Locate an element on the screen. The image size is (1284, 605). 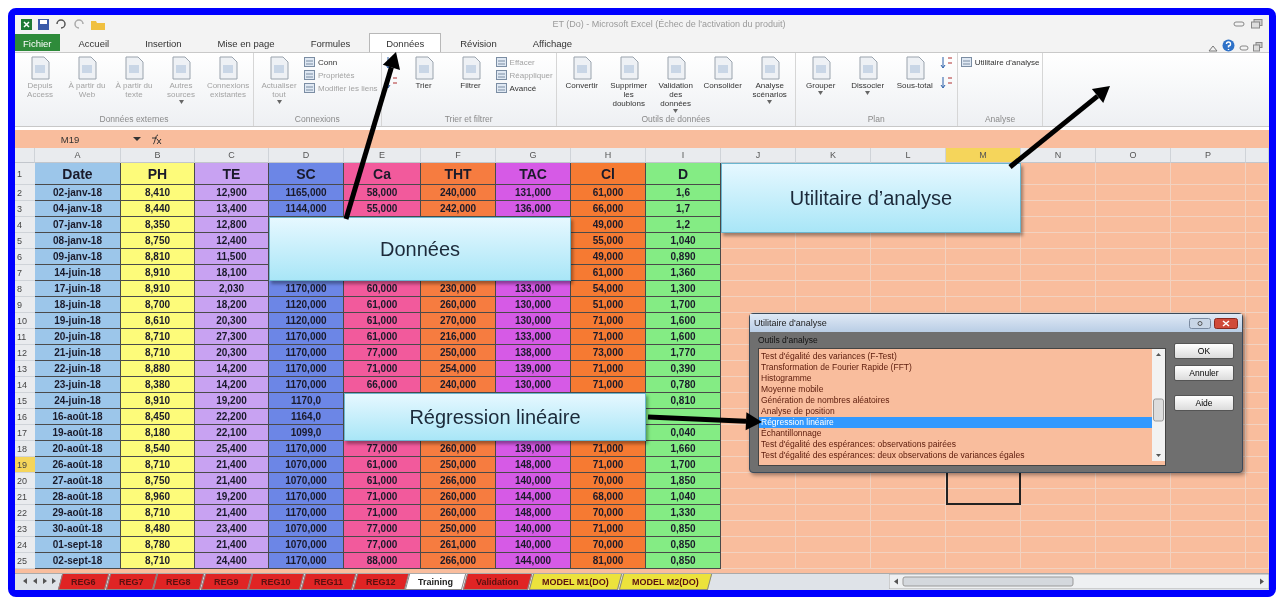
row-header: 25 is located at coordinates (25, 561).